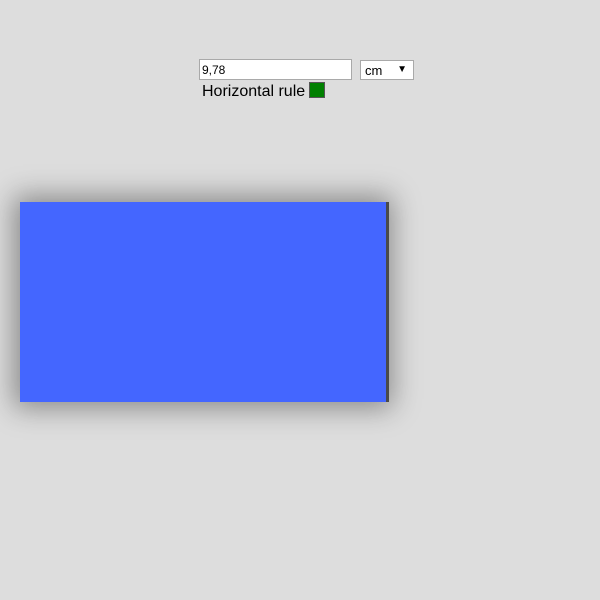  I want to click on unit-select: cm ▼, so click(387, 70).